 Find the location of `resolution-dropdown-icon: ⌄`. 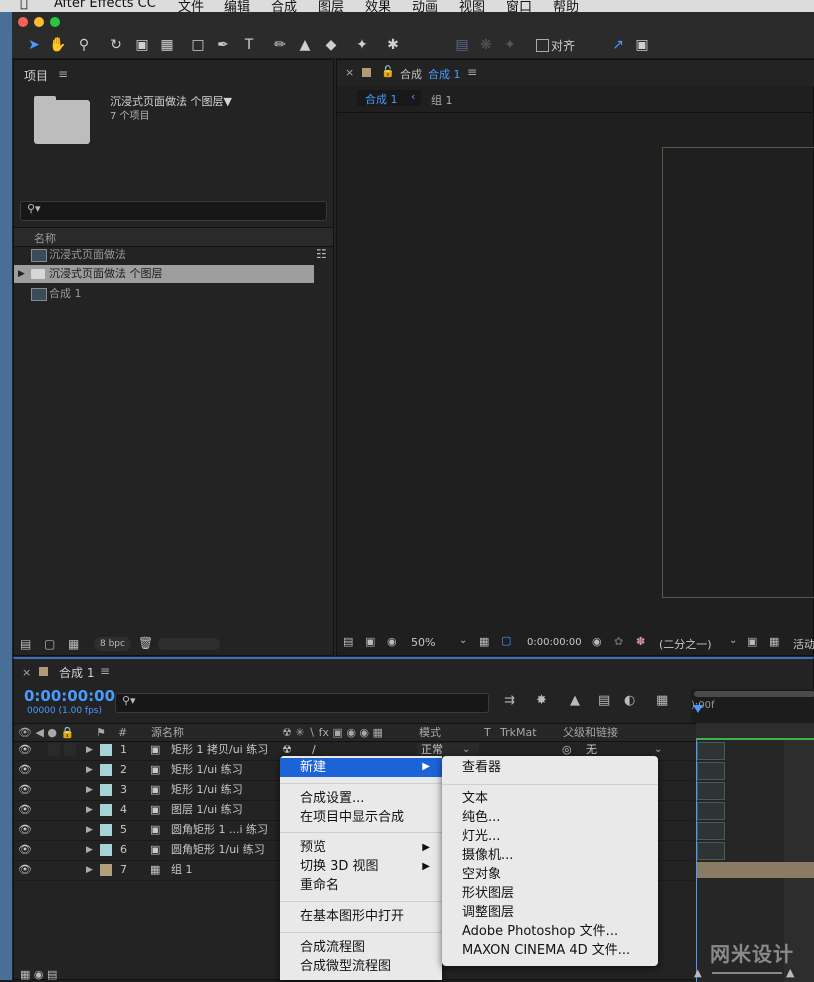

resolution-dropdown-icon: ⌄ is located at coordinates (733, 640).